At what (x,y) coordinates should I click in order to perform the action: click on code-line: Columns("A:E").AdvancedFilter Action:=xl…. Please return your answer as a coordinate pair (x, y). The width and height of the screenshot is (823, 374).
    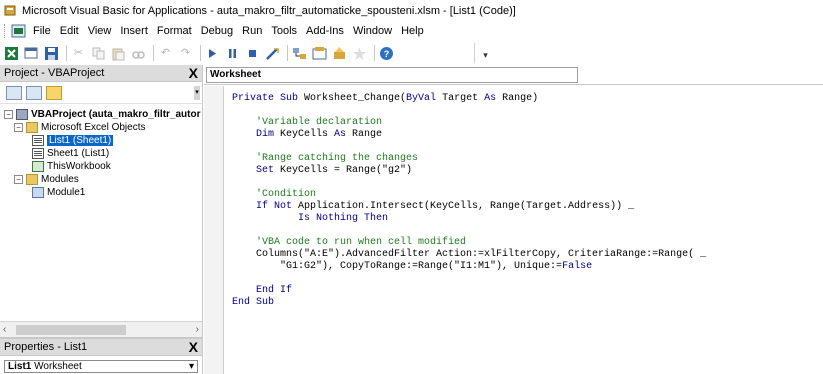
    Looking at the image, I should click on (469, 255).